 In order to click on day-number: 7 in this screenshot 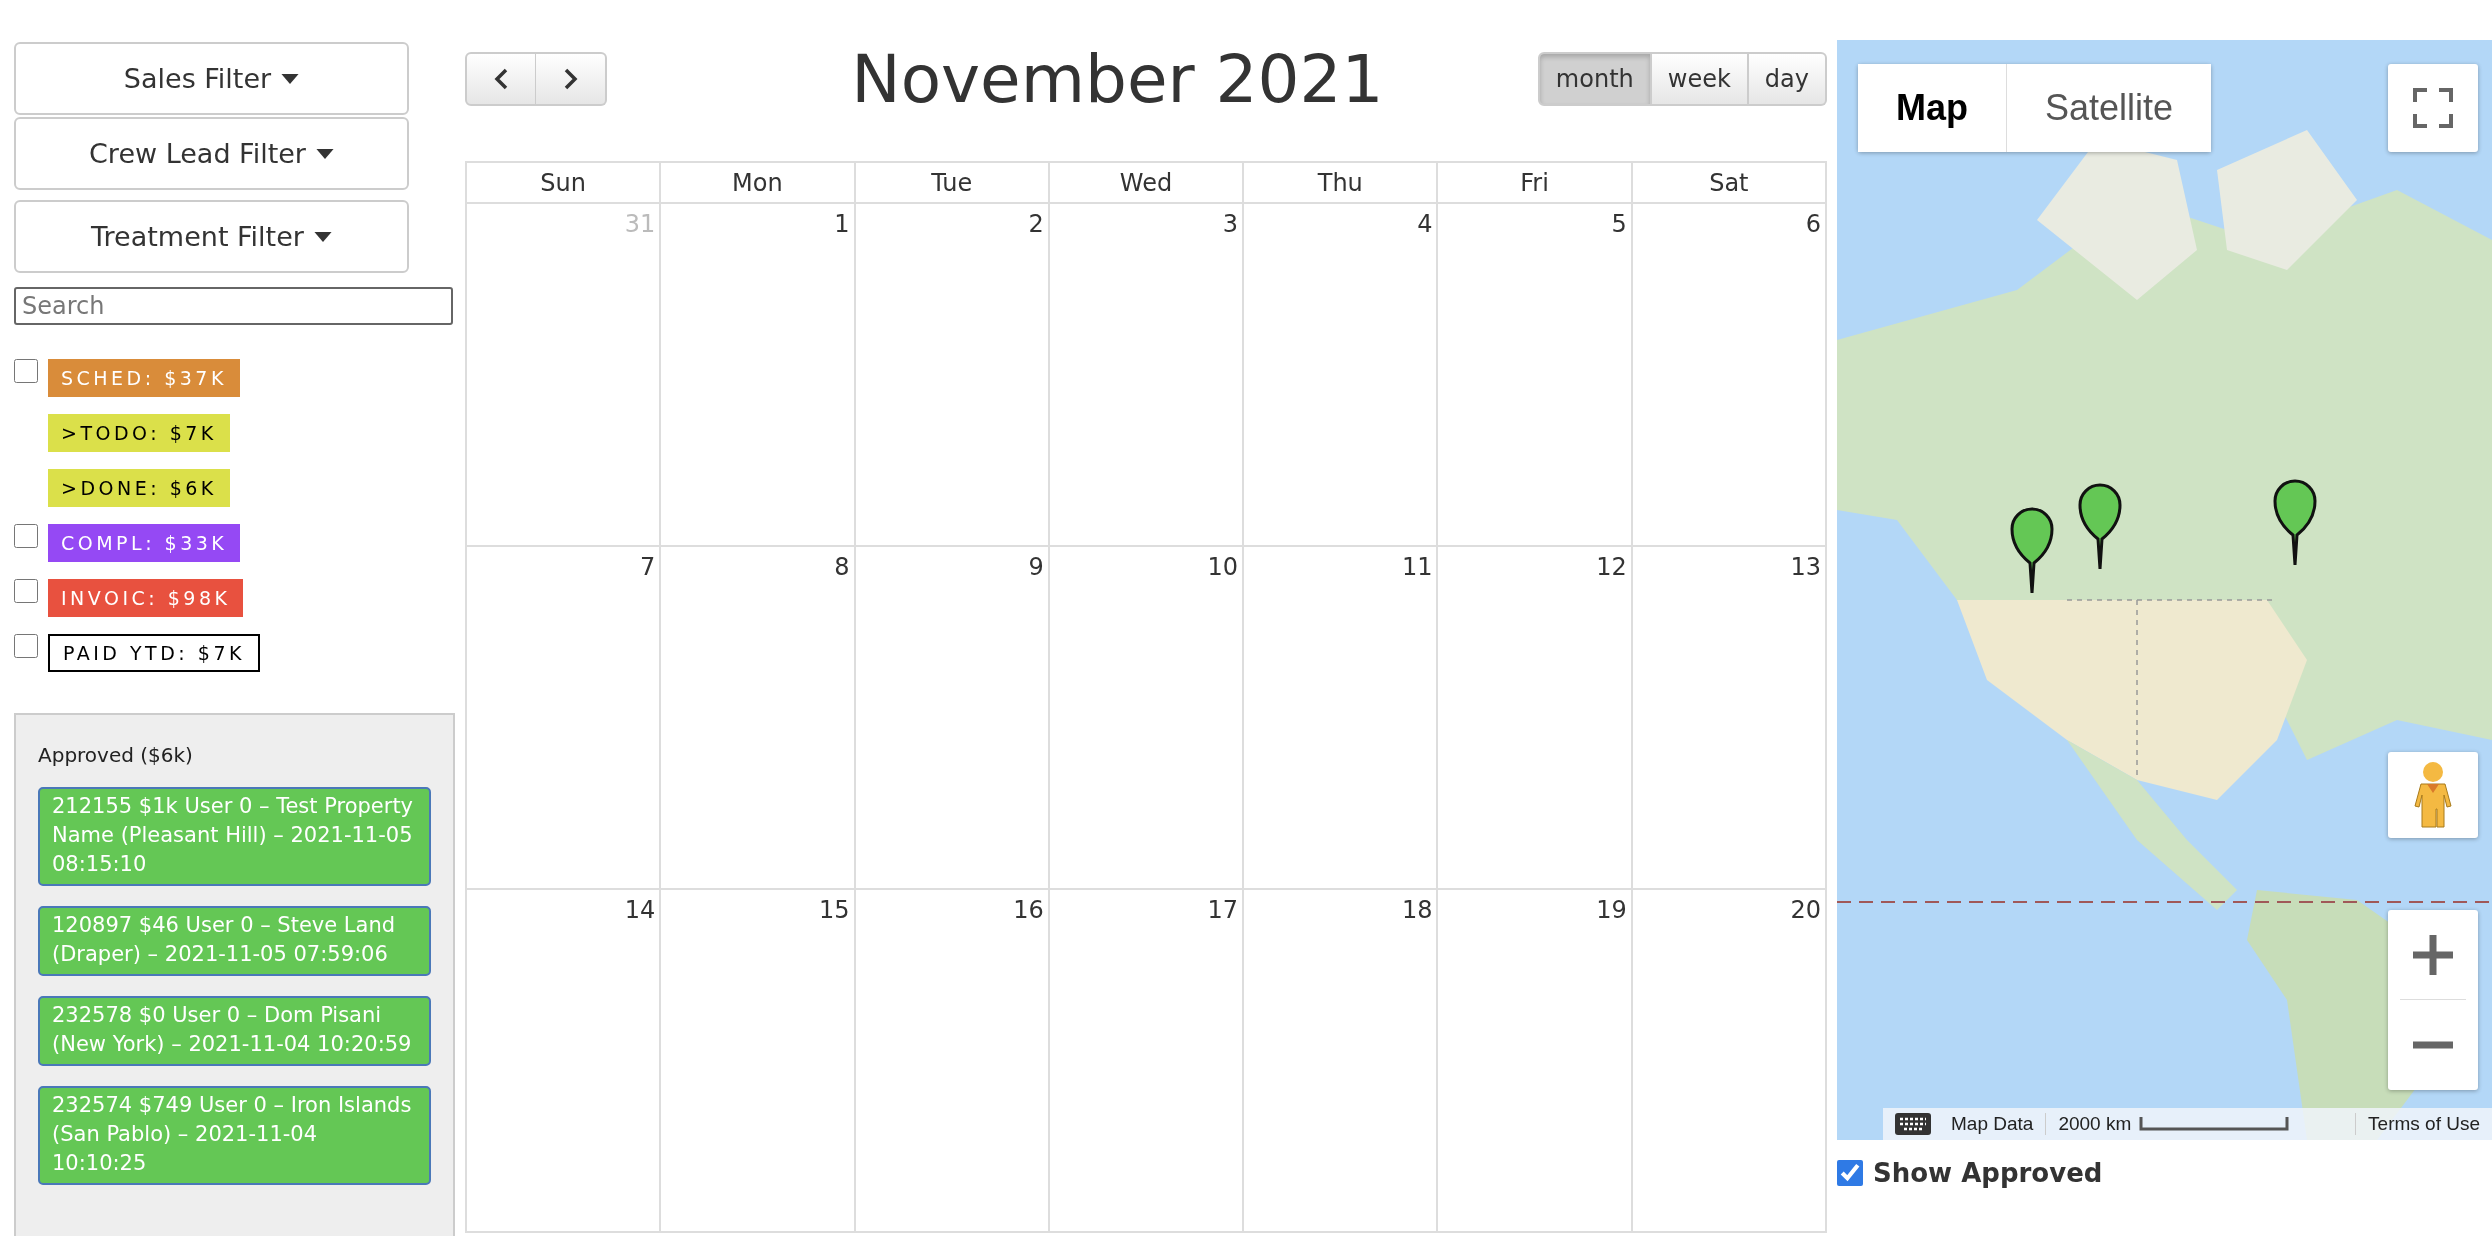, I will do `click(648, 567)`.